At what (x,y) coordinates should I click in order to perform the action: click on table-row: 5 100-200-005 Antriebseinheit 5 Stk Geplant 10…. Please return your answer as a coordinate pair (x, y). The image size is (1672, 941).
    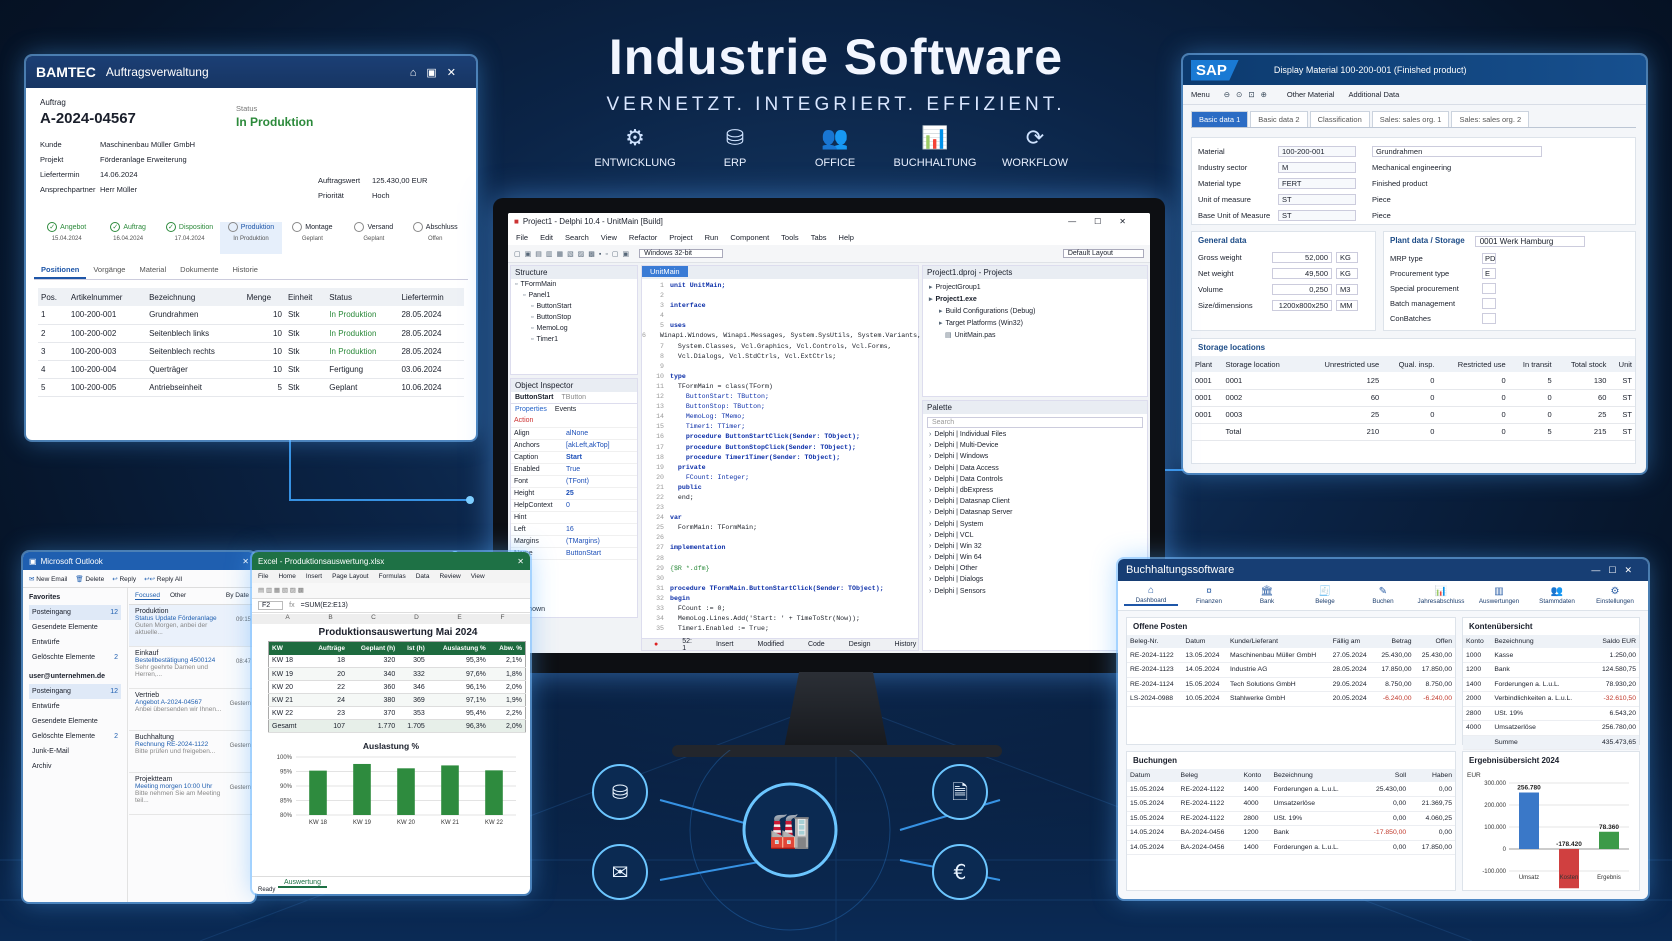
    Looking at the image, I should click on (251, 387).